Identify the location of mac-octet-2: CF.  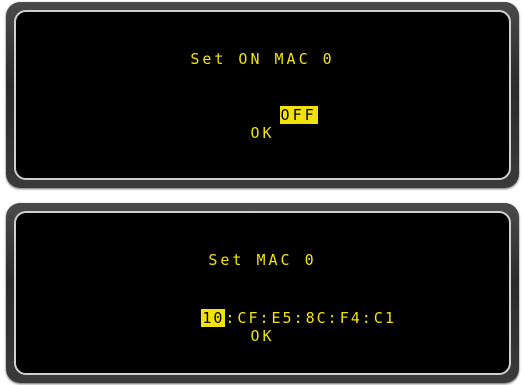
(248, 318).